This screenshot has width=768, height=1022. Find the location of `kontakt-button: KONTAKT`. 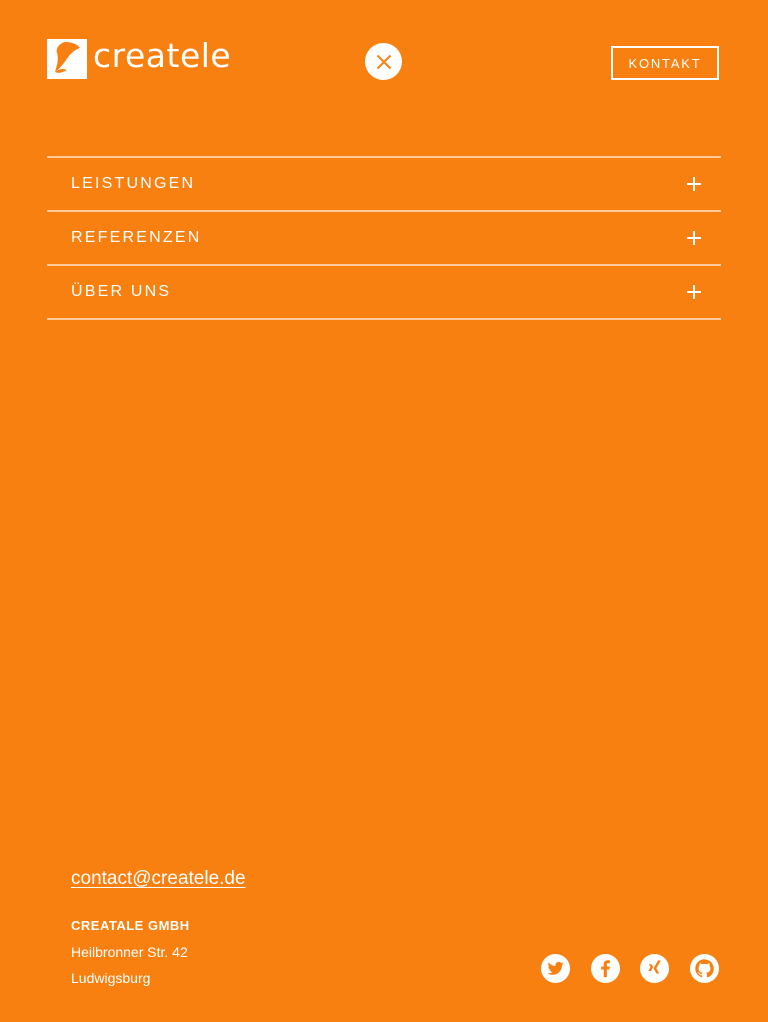

kontakt-button: KONTAKT is located at coordinates (665, 63).